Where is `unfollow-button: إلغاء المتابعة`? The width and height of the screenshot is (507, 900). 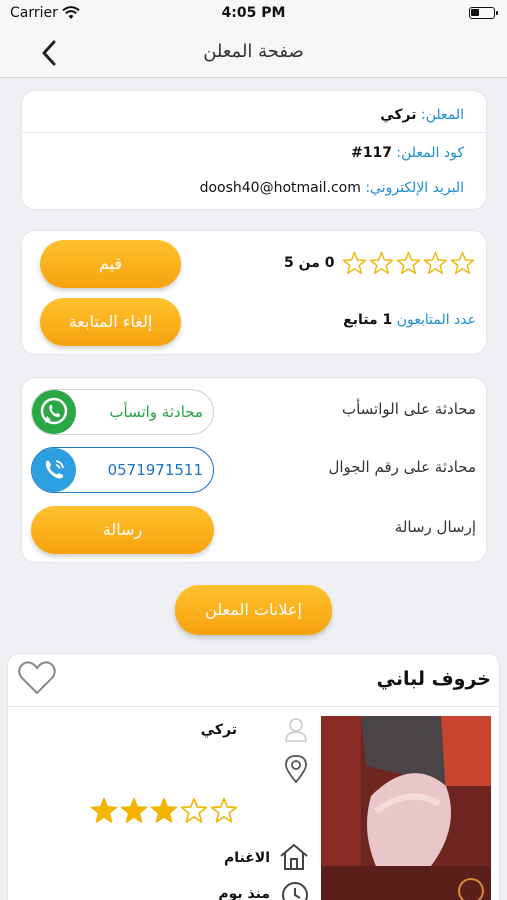
unfollow-button: إلغاء المتابعة is located at coordinates (110, 322).